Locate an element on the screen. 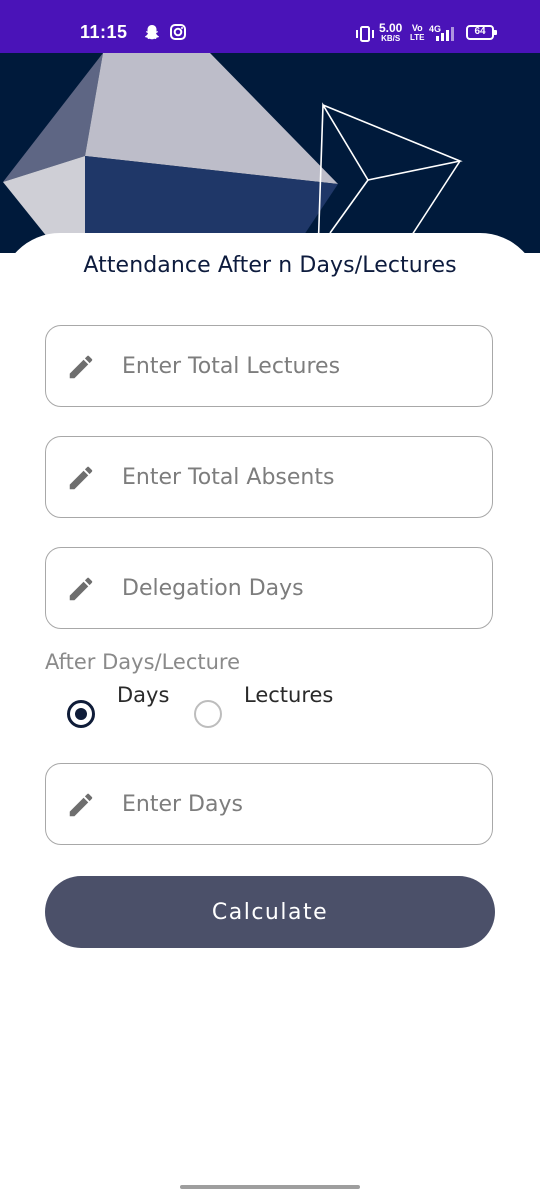 The image size is (540, 1200). status-time: 11:15 is located at coordinates (104, 32).